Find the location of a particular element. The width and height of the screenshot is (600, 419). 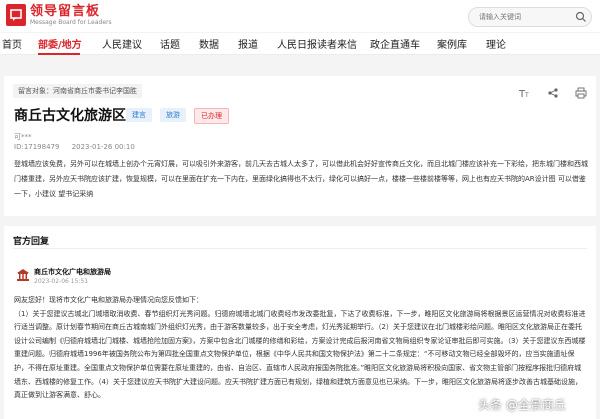

badge-domain: 旅游 is located at coordinates (173, 115).